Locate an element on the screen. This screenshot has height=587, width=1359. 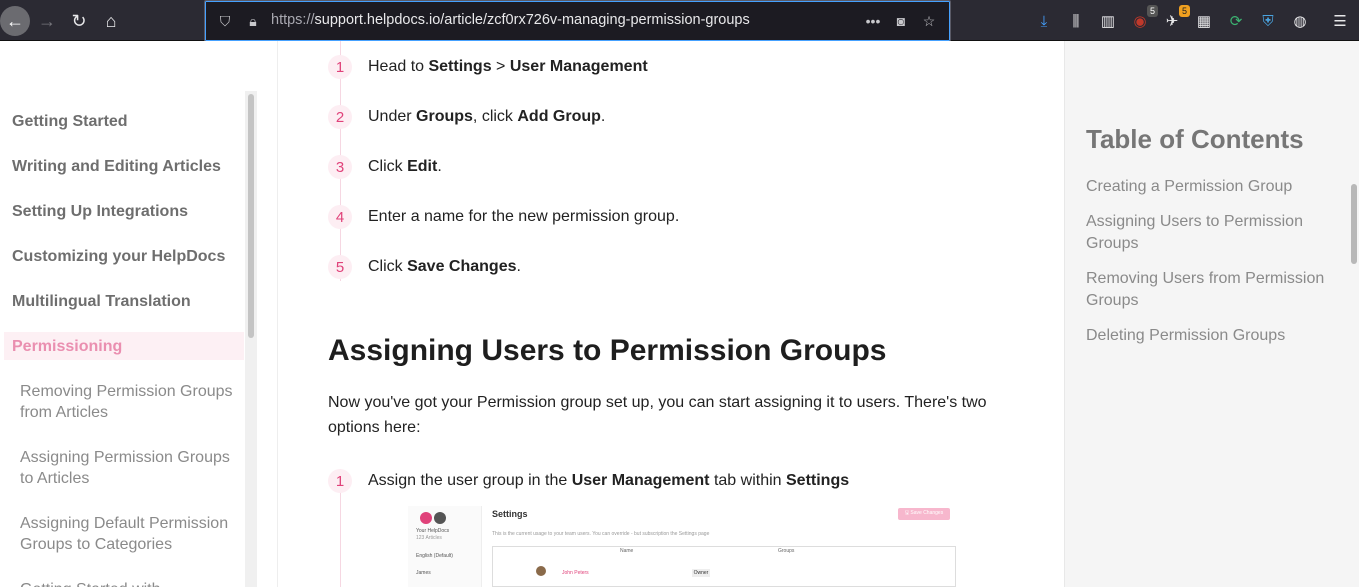
step-text: Head to Settings > User Management is located at coordinates (508, 66).